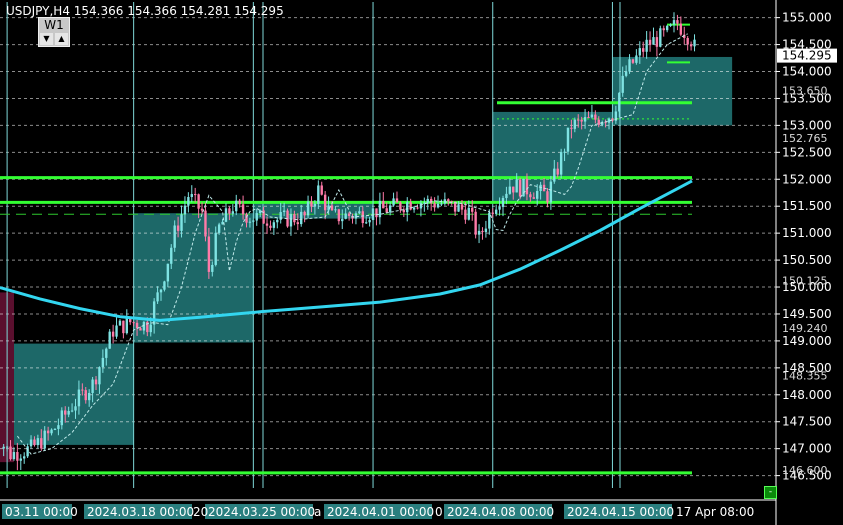  Describe the element at coordinates (770, 492) in the screenshot. I see `chart-corner-button: -` at that location.